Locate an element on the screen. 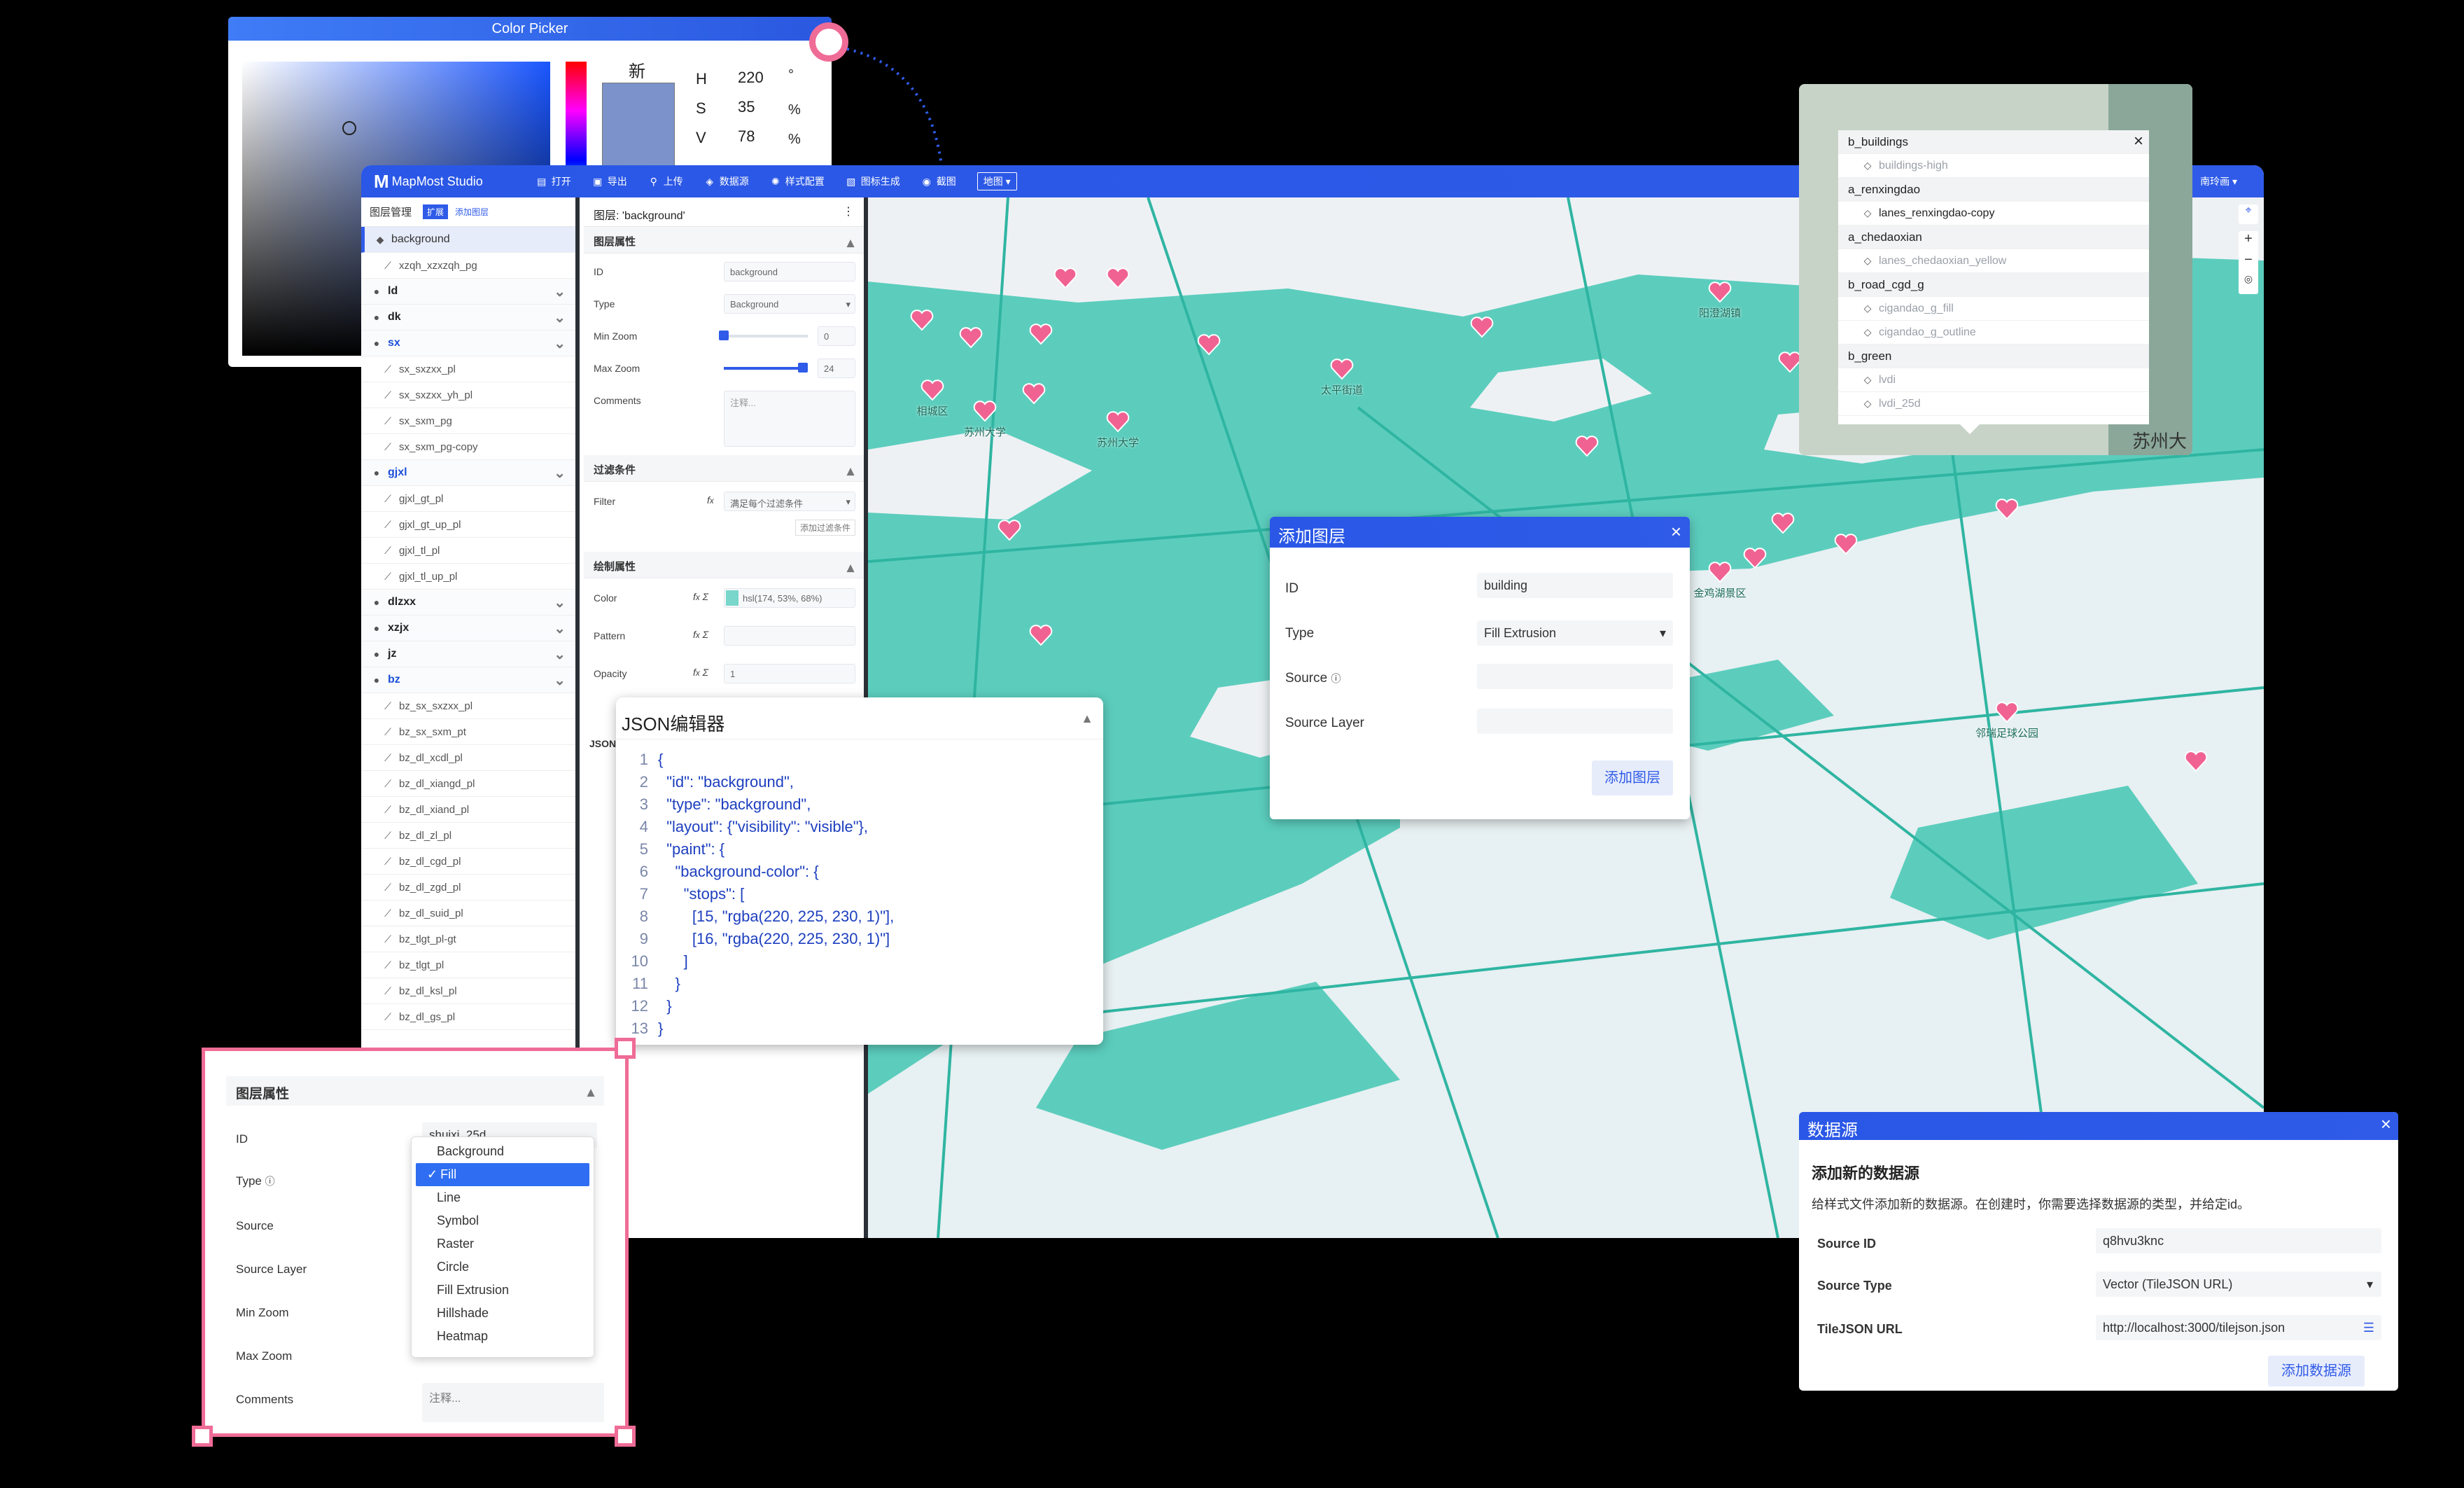 This screenshot has height=1488, width=2464. type-option: Fill Extrusion is located at coordinates (503, 1290).